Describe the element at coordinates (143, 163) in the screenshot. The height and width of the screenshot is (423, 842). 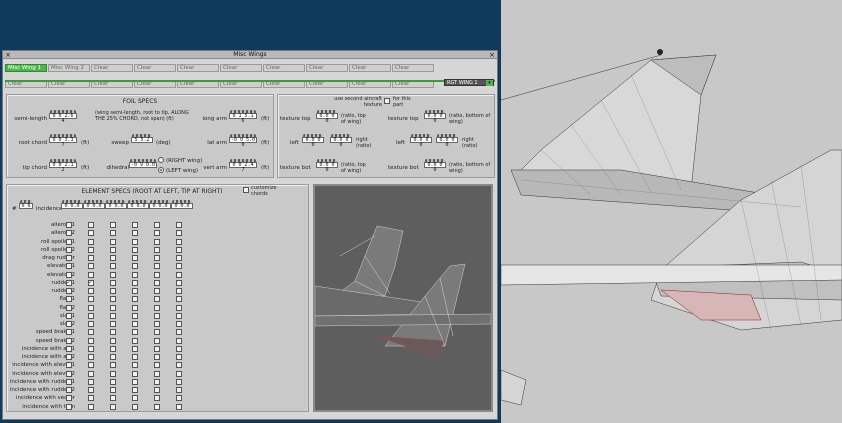
I see `dihedral-field: -0 9 0.0` at that location.